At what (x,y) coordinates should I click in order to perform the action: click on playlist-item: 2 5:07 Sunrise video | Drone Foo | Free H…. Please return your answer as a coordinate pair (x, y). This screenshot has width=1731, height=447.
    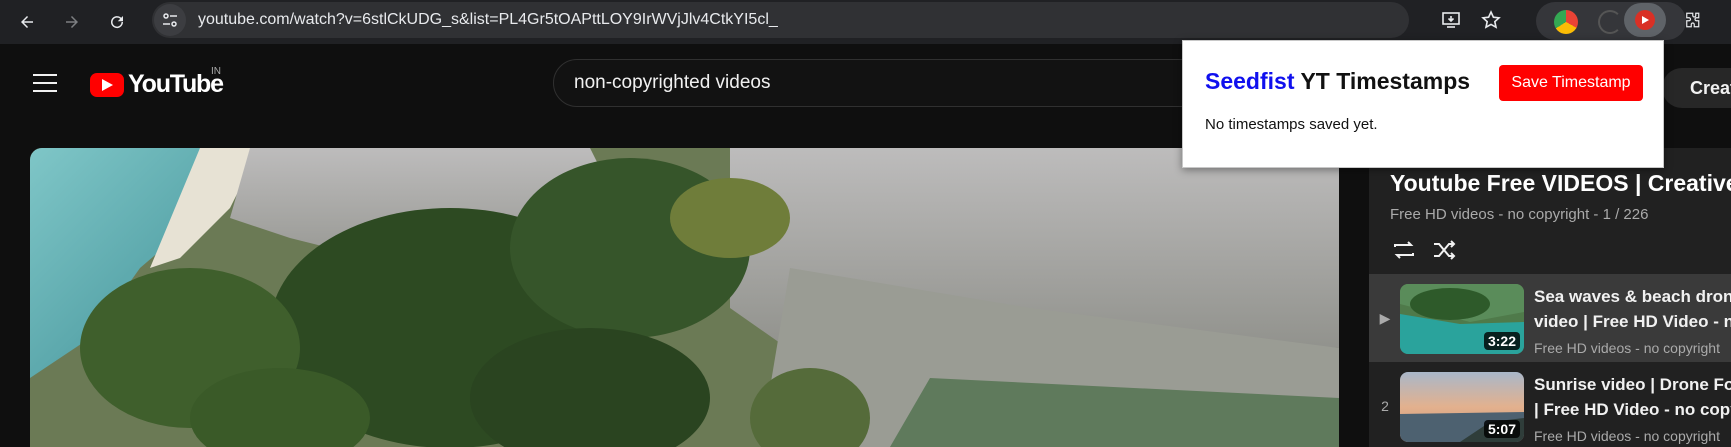
    Looking at the image, I should click on (1550, 404).